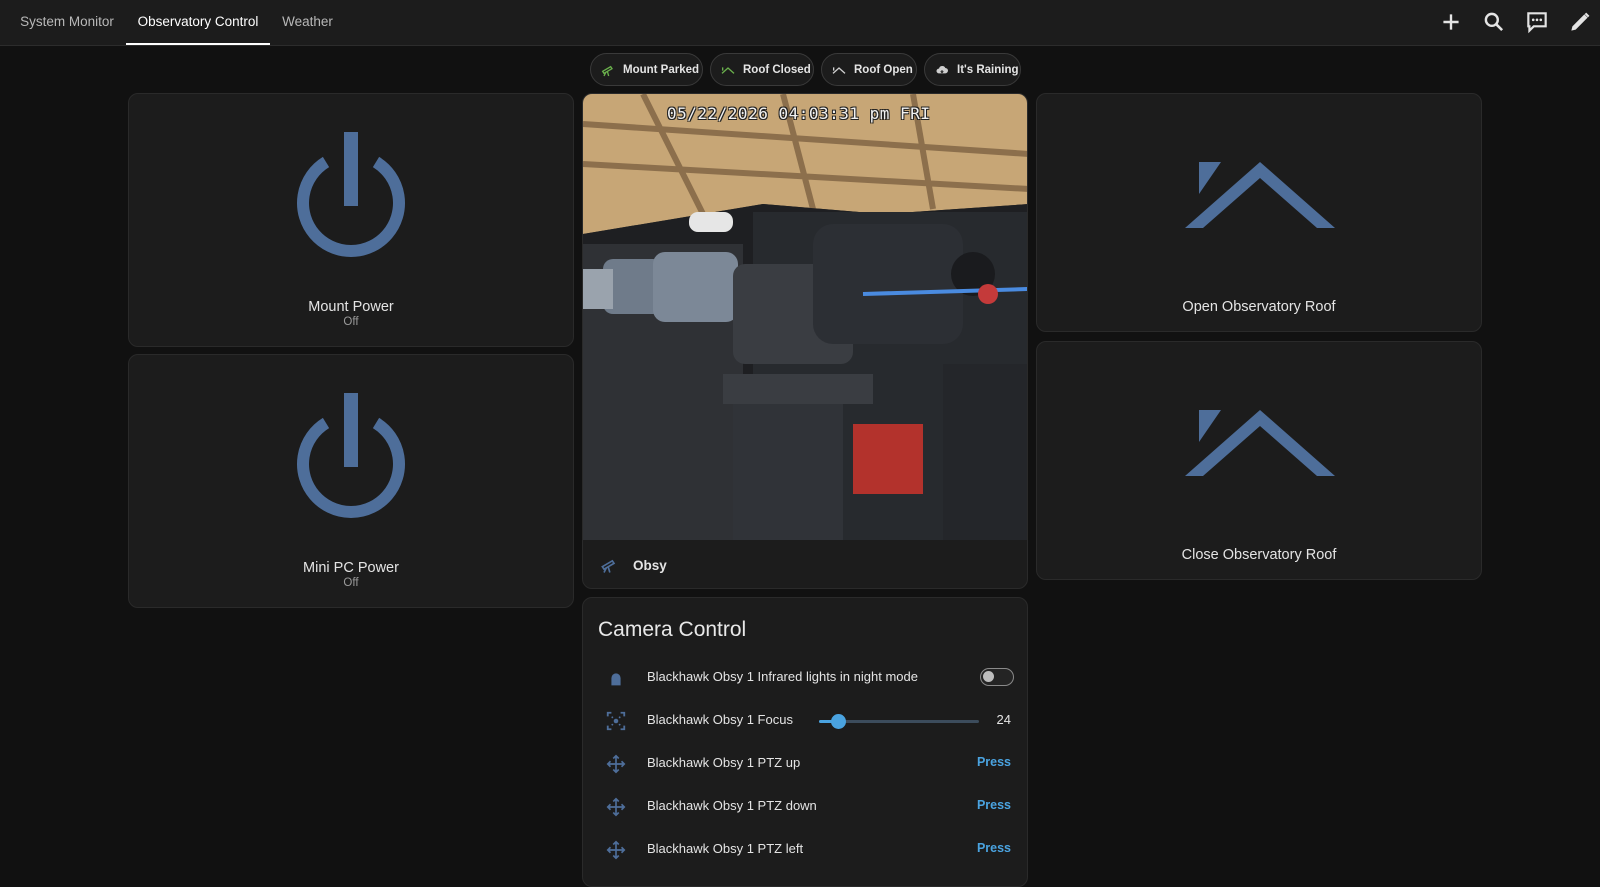 The image size is (1600, 887). I want to click on mount-power-tile: Mount Power Off, so click(351, 220).